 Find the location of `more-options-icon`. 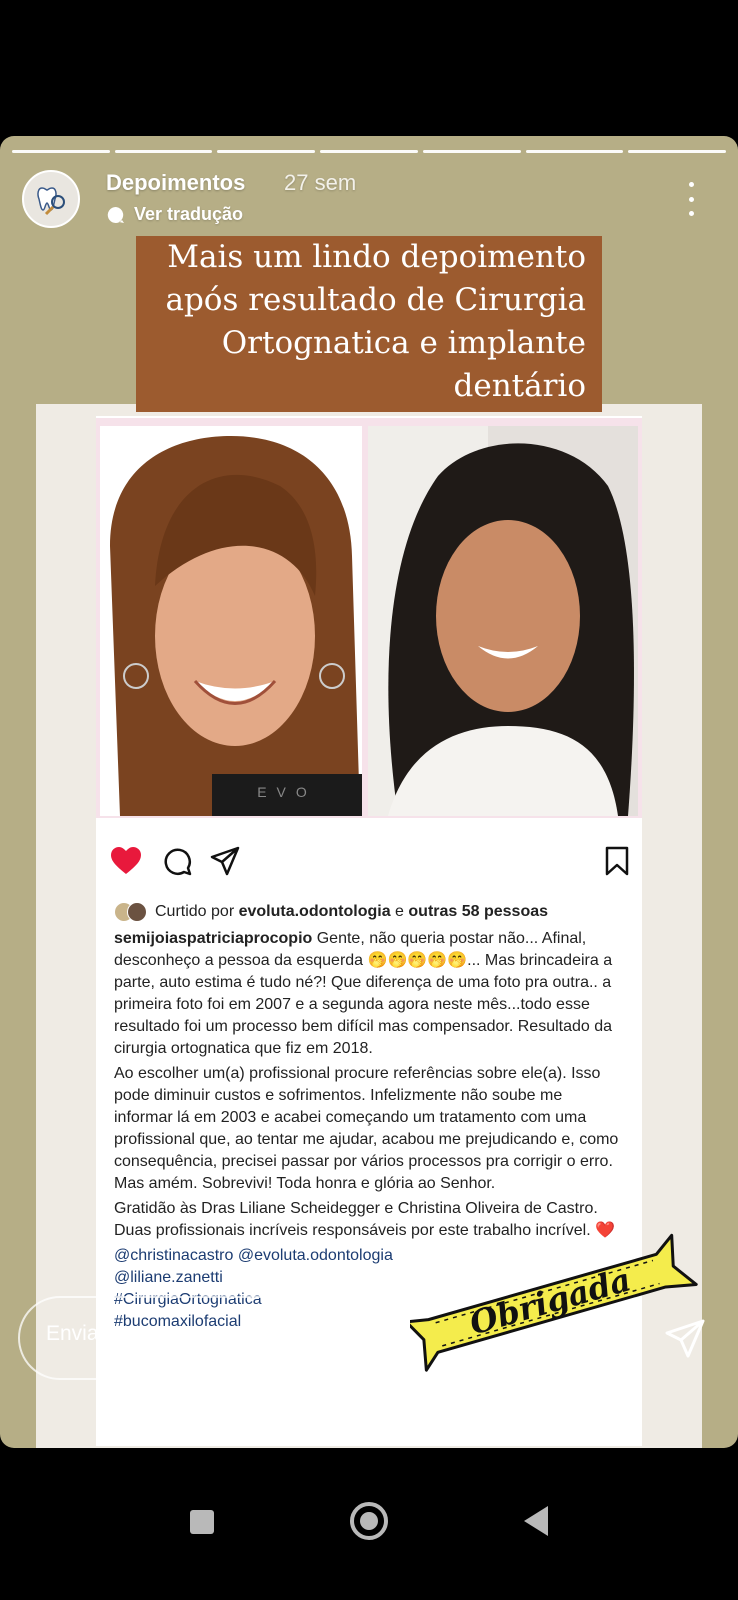

more-options-icon is located at coordinates (691, 199).